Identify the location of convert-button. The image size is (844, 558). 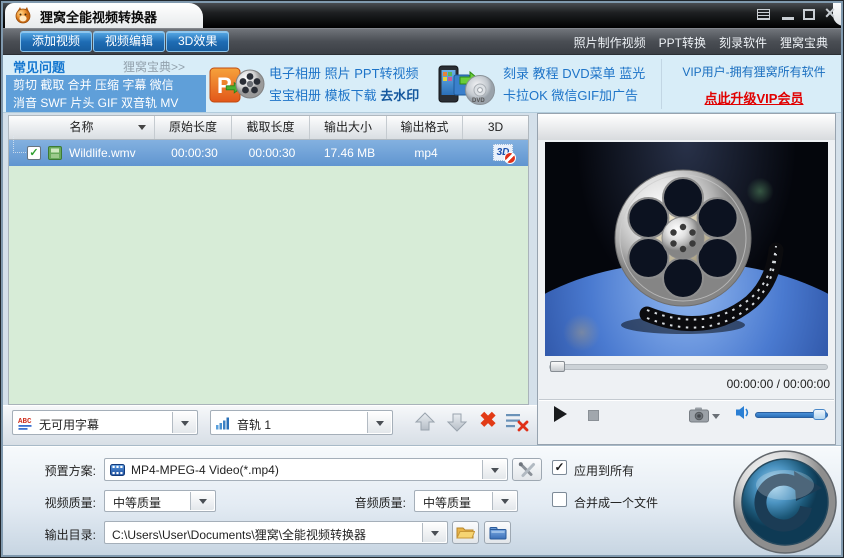
(785, 502).